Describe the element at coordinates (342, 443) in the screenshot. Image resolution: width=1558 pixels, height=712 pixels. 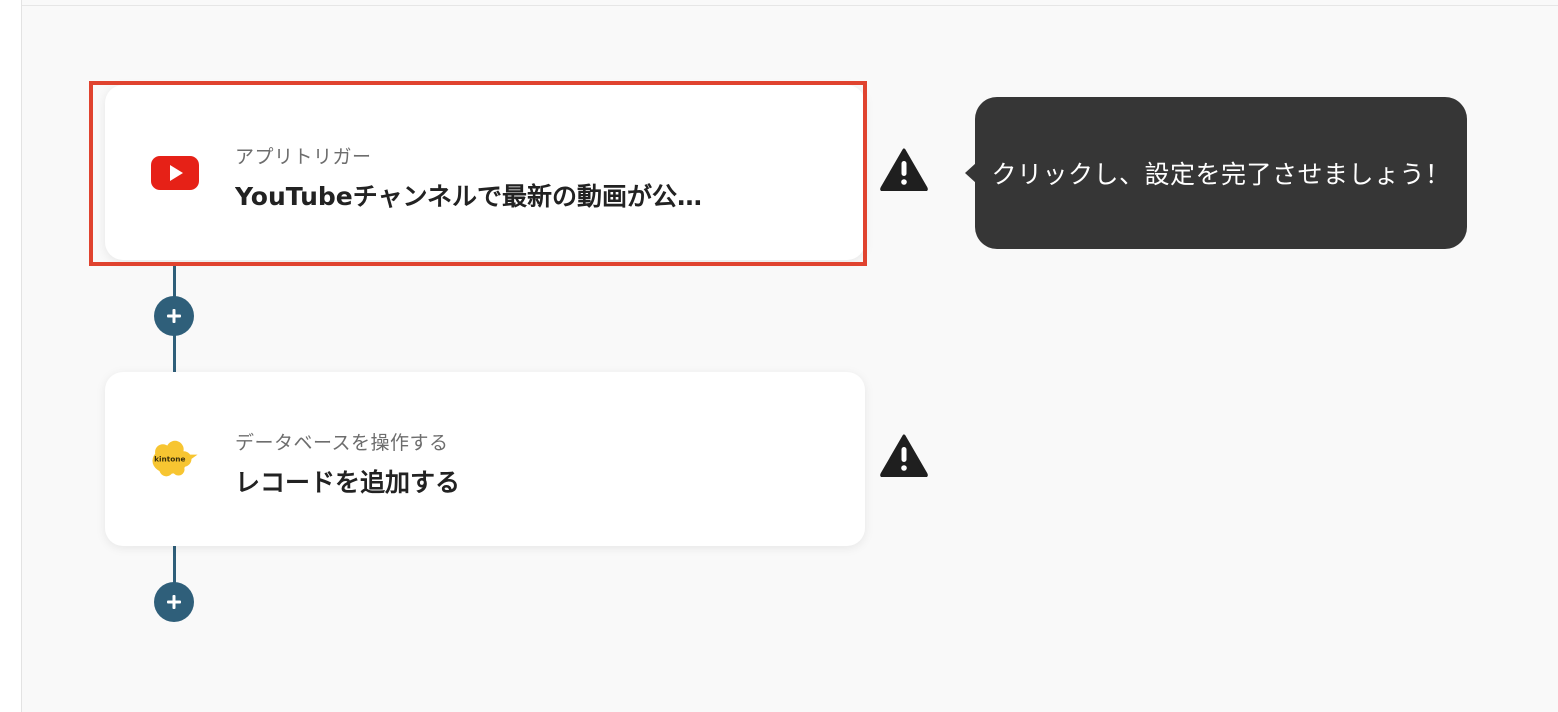
I see `step-category-label: データベースを操作する` at that location.